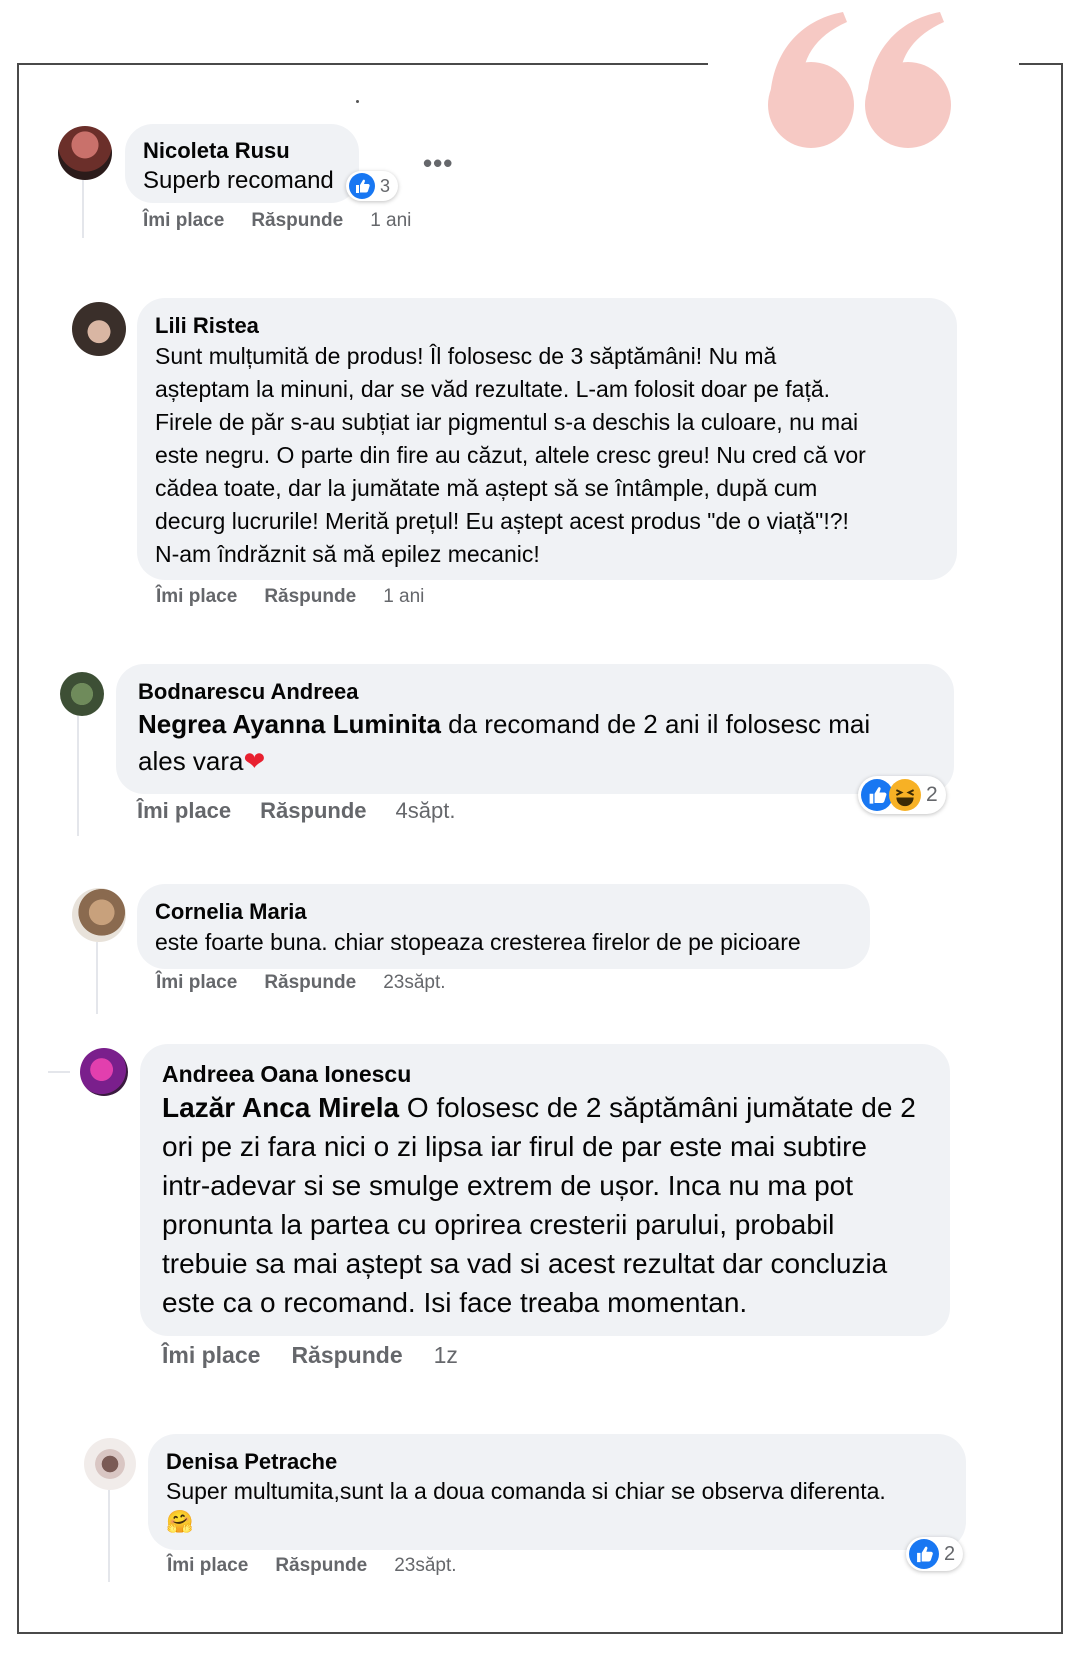  I want to click on comment-author: Lili Ristea, so click(547, 326).